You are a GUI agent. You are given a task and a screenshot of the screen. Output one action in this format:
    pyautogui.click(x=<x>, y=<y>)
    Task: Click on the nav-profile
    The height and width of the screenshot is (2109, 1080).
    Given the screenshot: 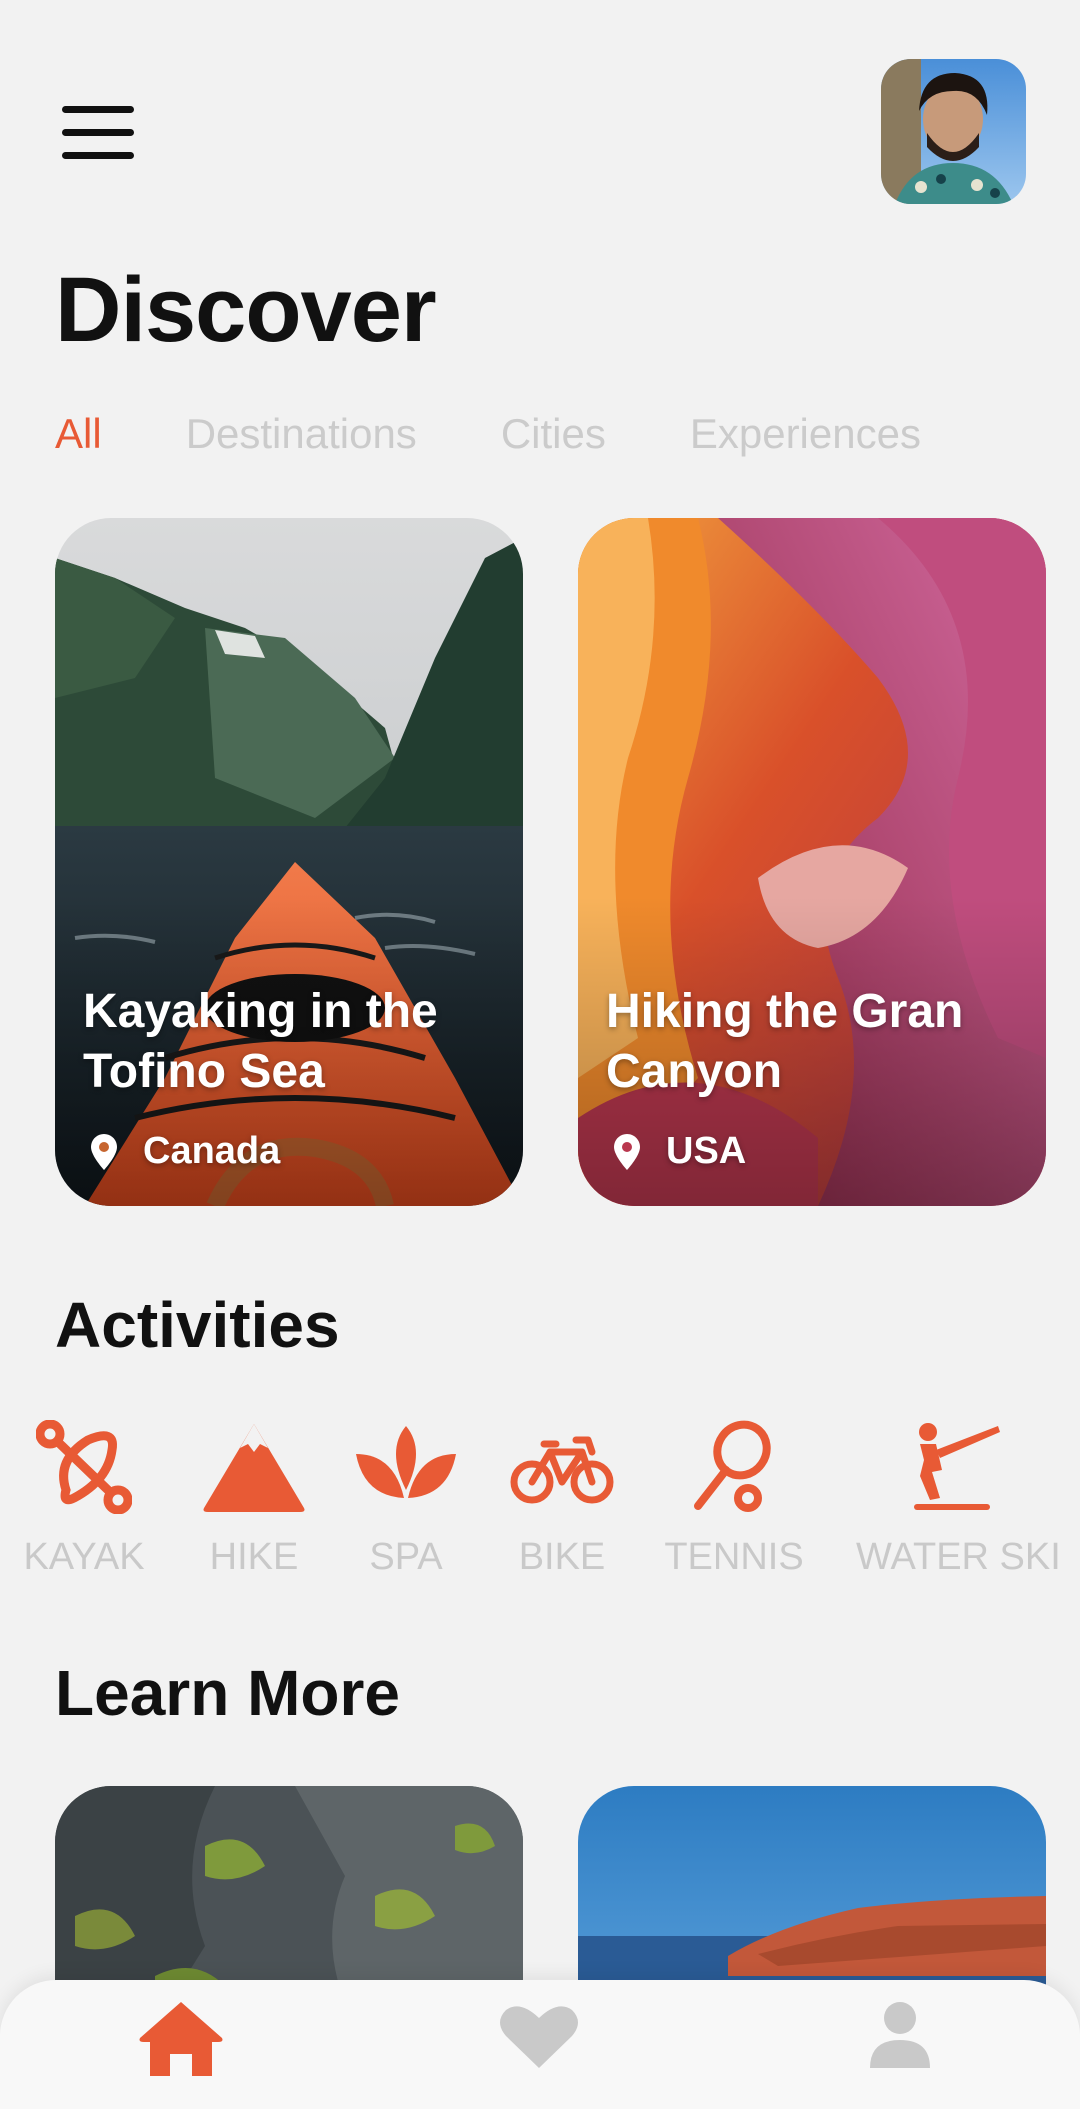 What is the action you would take?
    pyautogui.click(x=900, y=2036)
    